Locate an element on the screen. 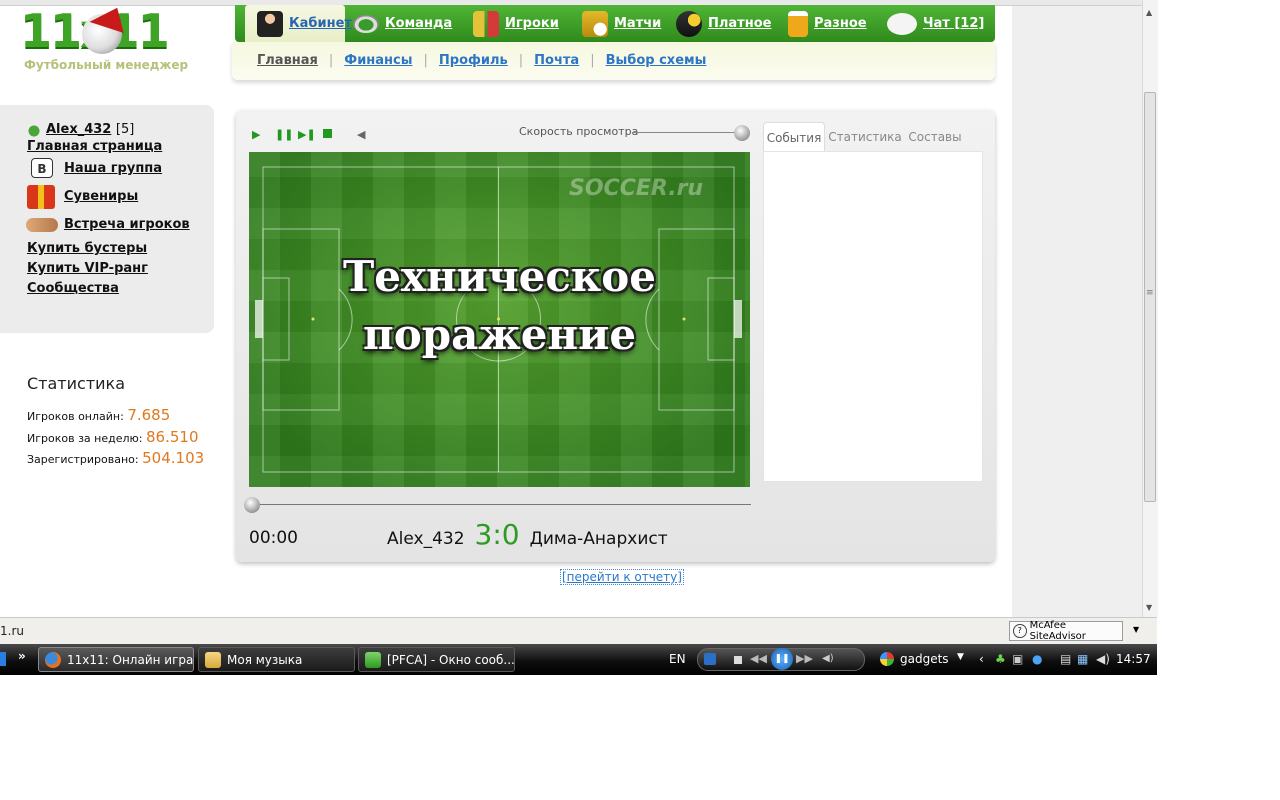 Image resolution: width=1280 pixels, height=800 pixels. folder-icon is located at coordinates (213, 659).